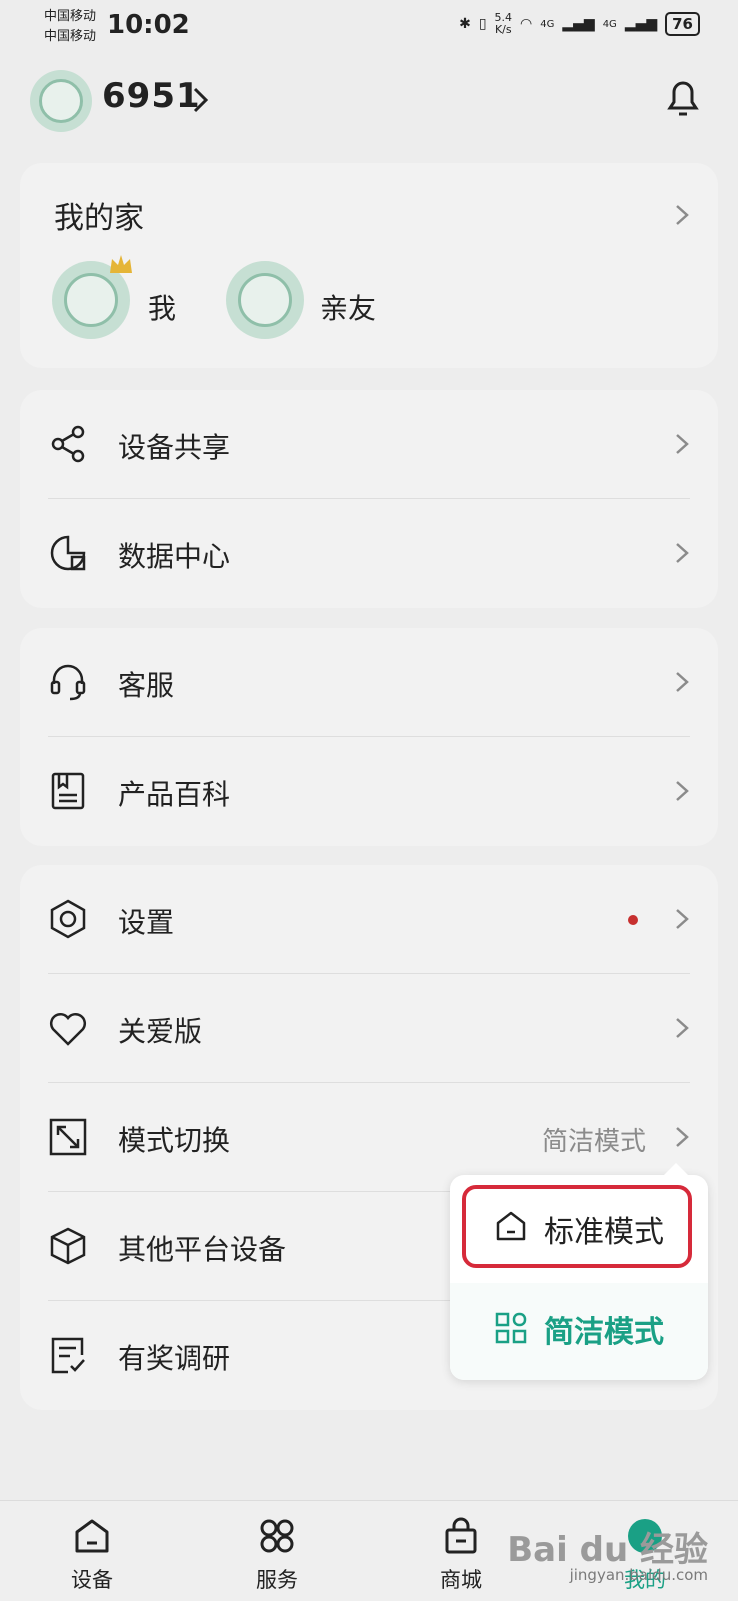 This screenshot has height=1601, width=738. What do you see at coordinates (348, 307) in the screenshot?
I see `member-label-friends: 亲友` at bounding box center [348, 307].